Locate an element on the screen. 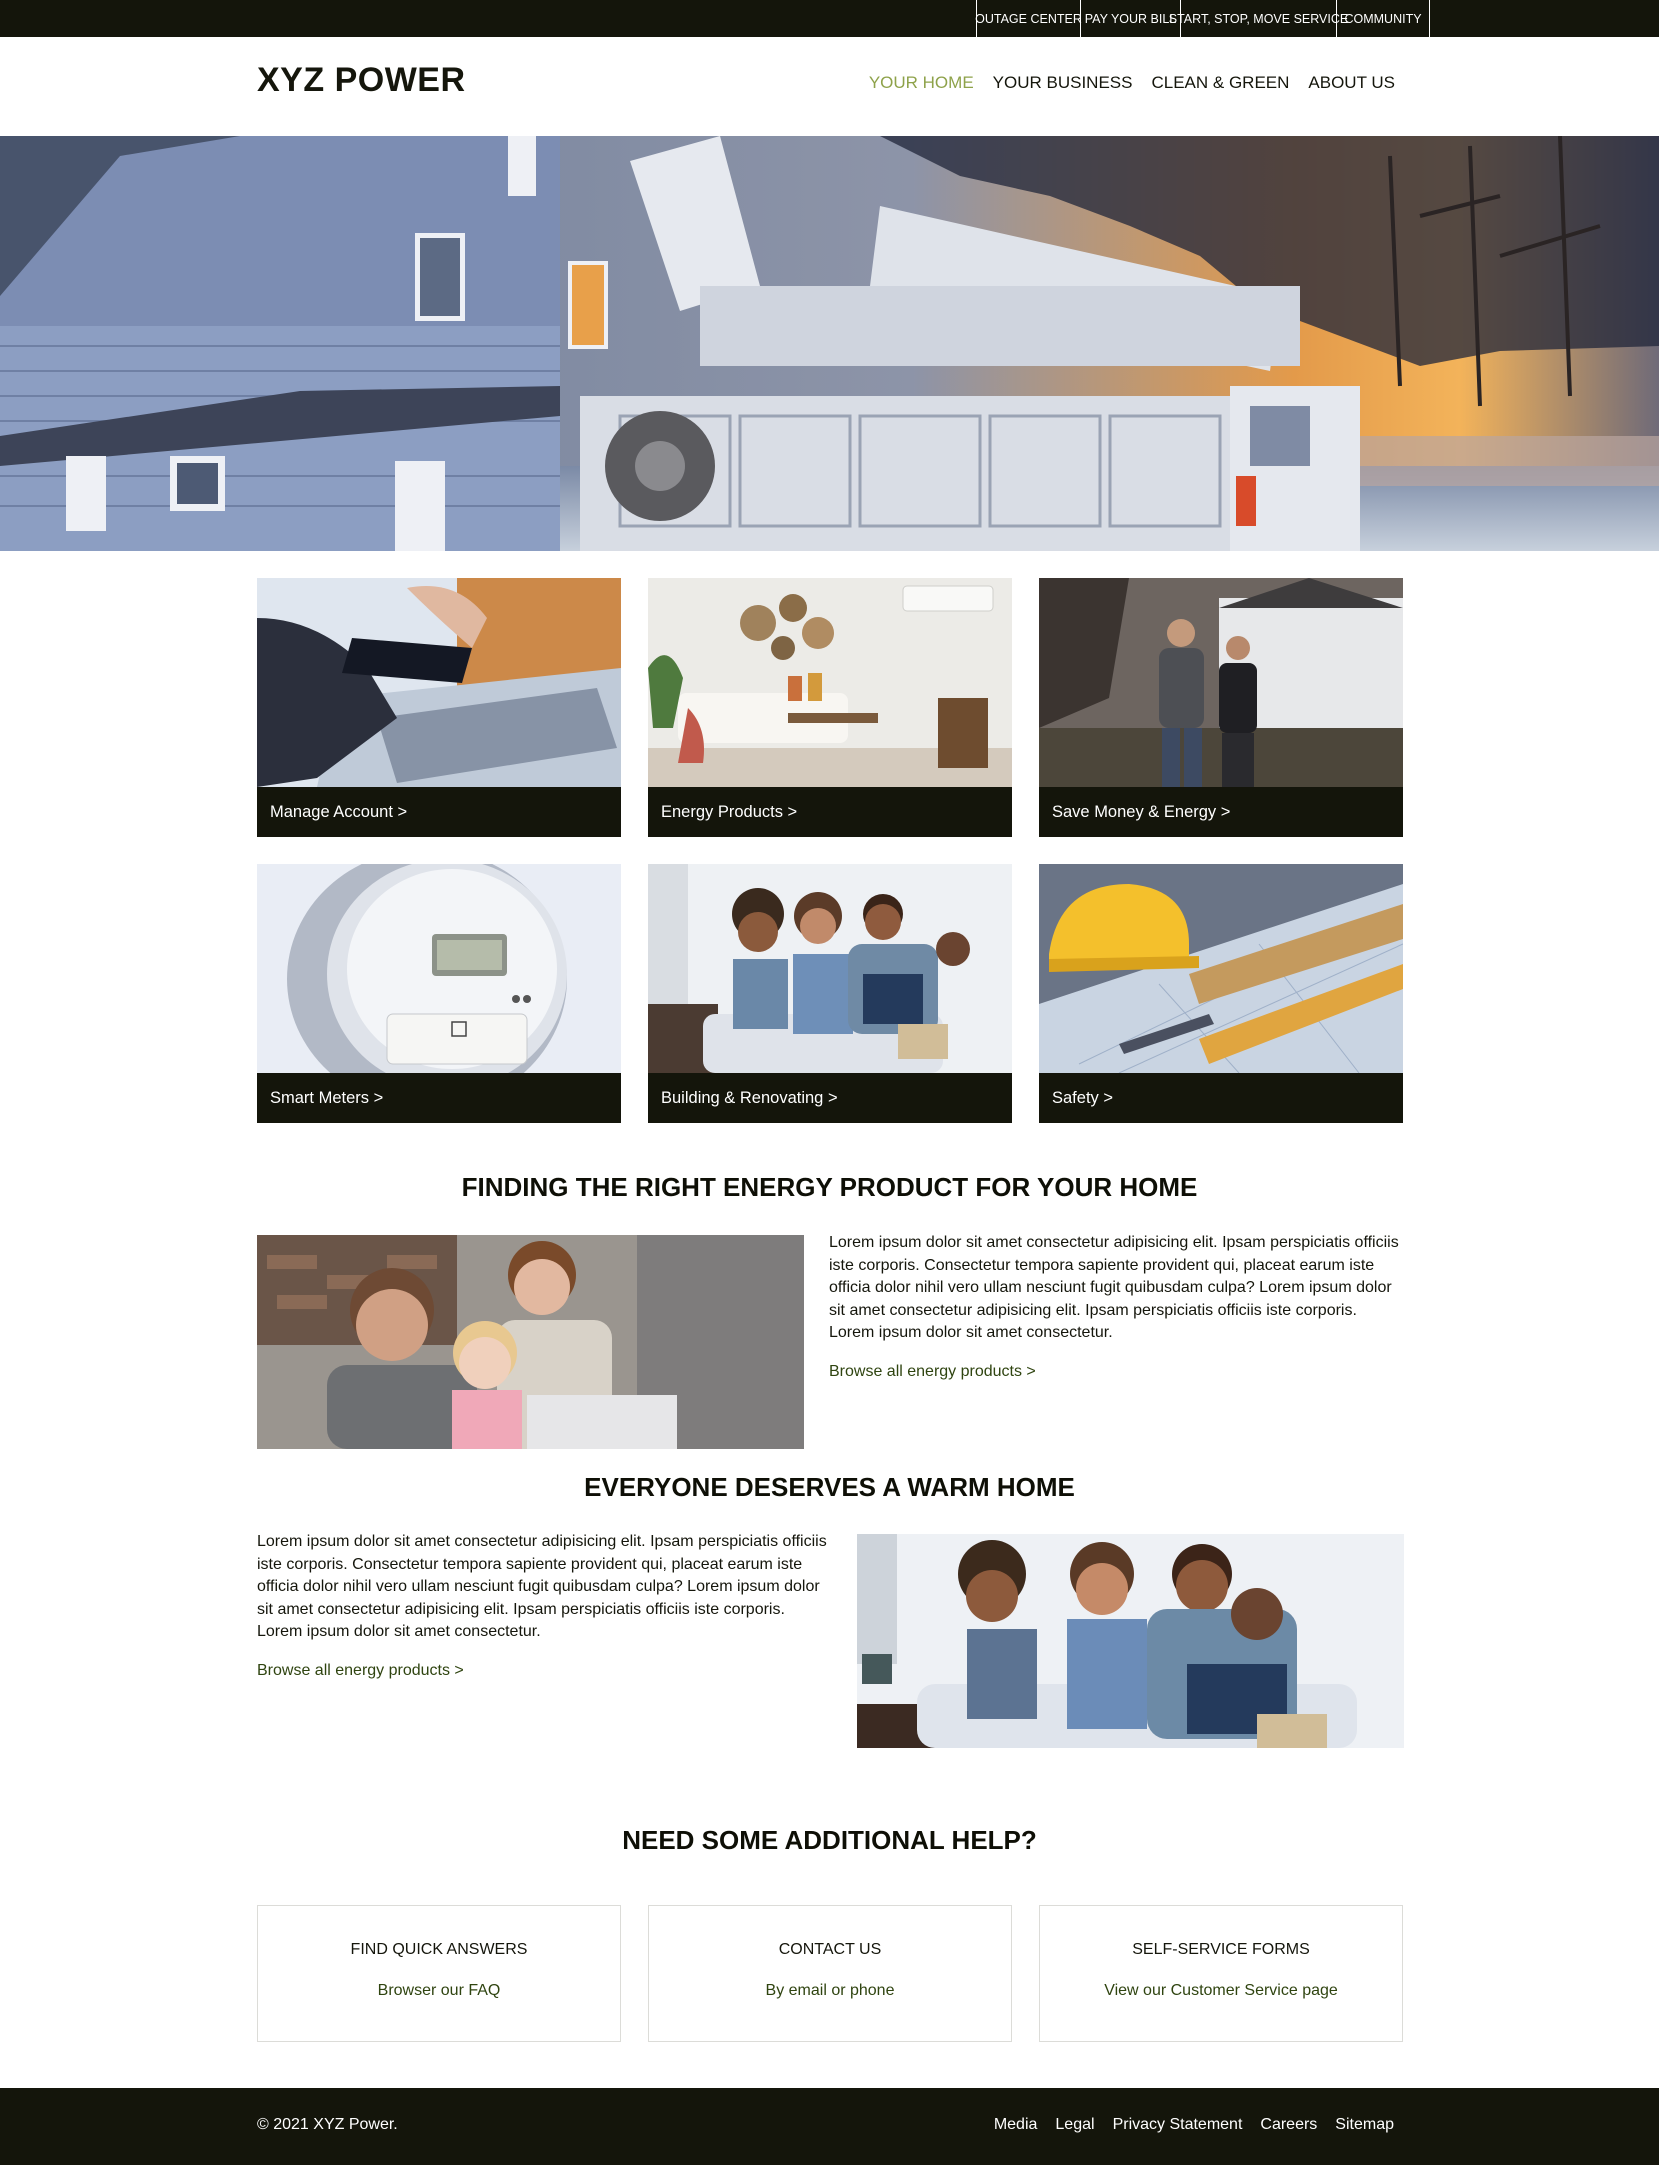 This screenshot has width=1659, height=2165. help-box-title: FIND QUICK ANSWERS is located at coordinates (439, 1949).